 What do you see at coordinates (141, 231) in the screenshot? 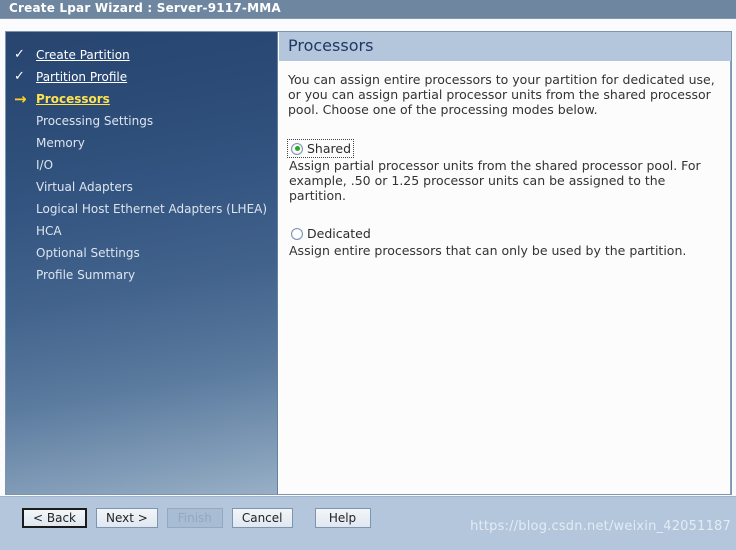
I see `sidebar-item-hca: HCA` at bounding box center [141, 231].